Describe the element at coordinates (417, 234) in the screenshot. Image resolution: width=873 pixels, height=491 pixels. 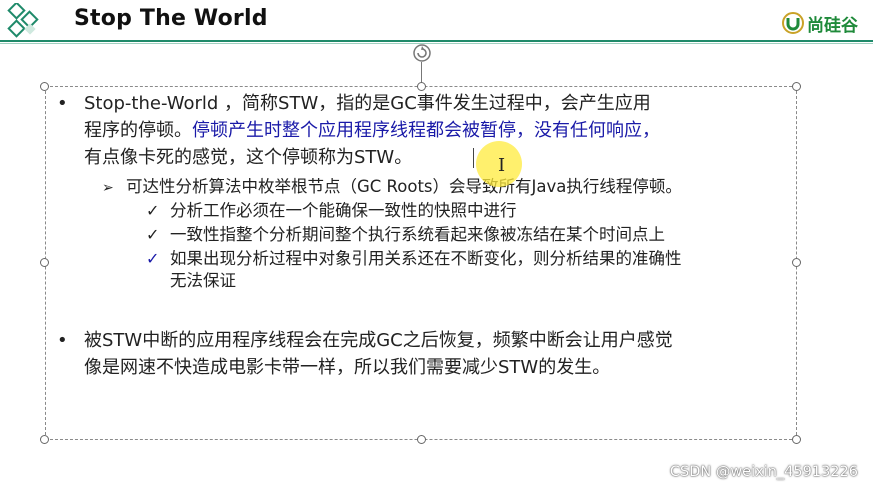
I see `check-item-2: 一致性指整个分析期间整个执行系统看起来像被冻结在某个时间点上` at that location.